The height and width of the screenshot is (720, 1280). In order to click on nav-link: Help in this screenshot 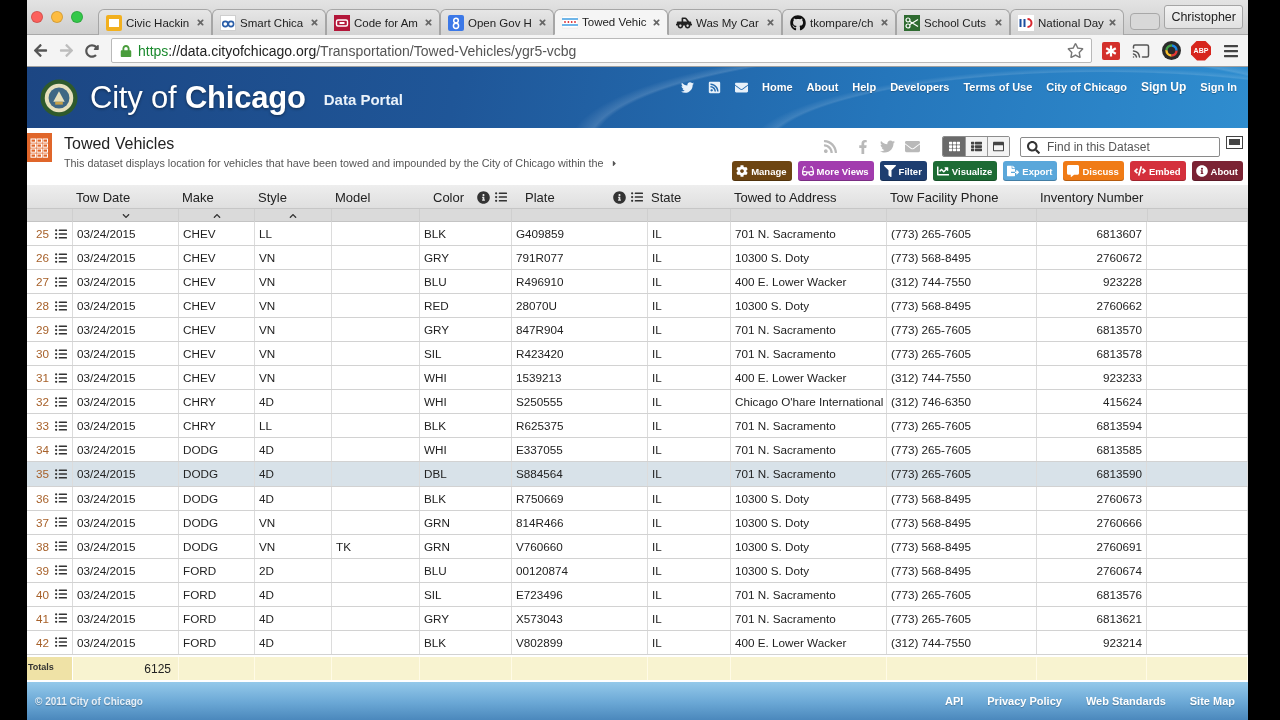, I will do `click(864, 87)`.